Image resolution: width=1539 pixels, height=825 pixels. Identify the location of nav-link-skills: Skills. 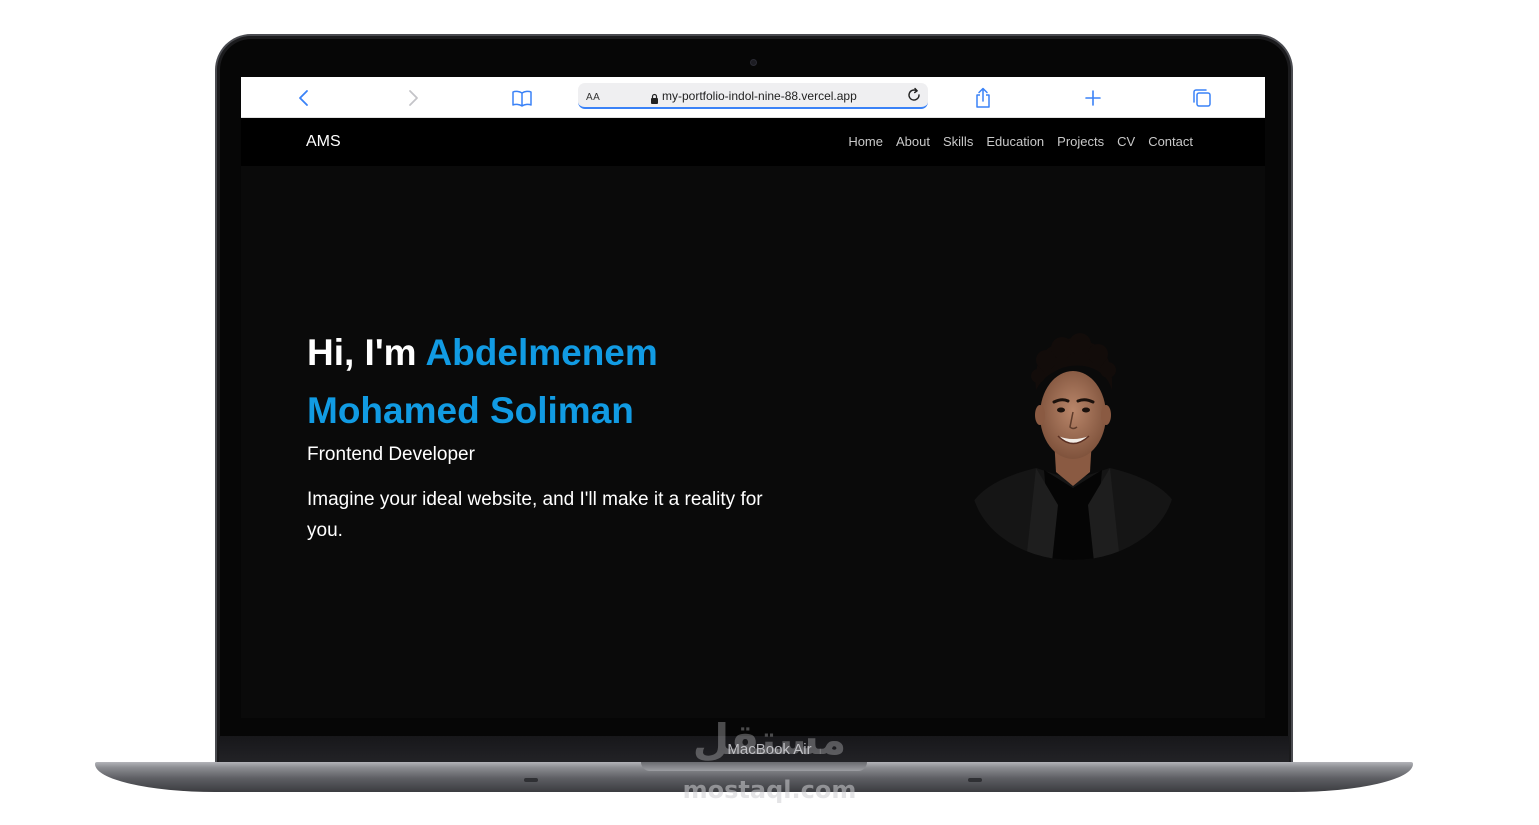
(958, 141).